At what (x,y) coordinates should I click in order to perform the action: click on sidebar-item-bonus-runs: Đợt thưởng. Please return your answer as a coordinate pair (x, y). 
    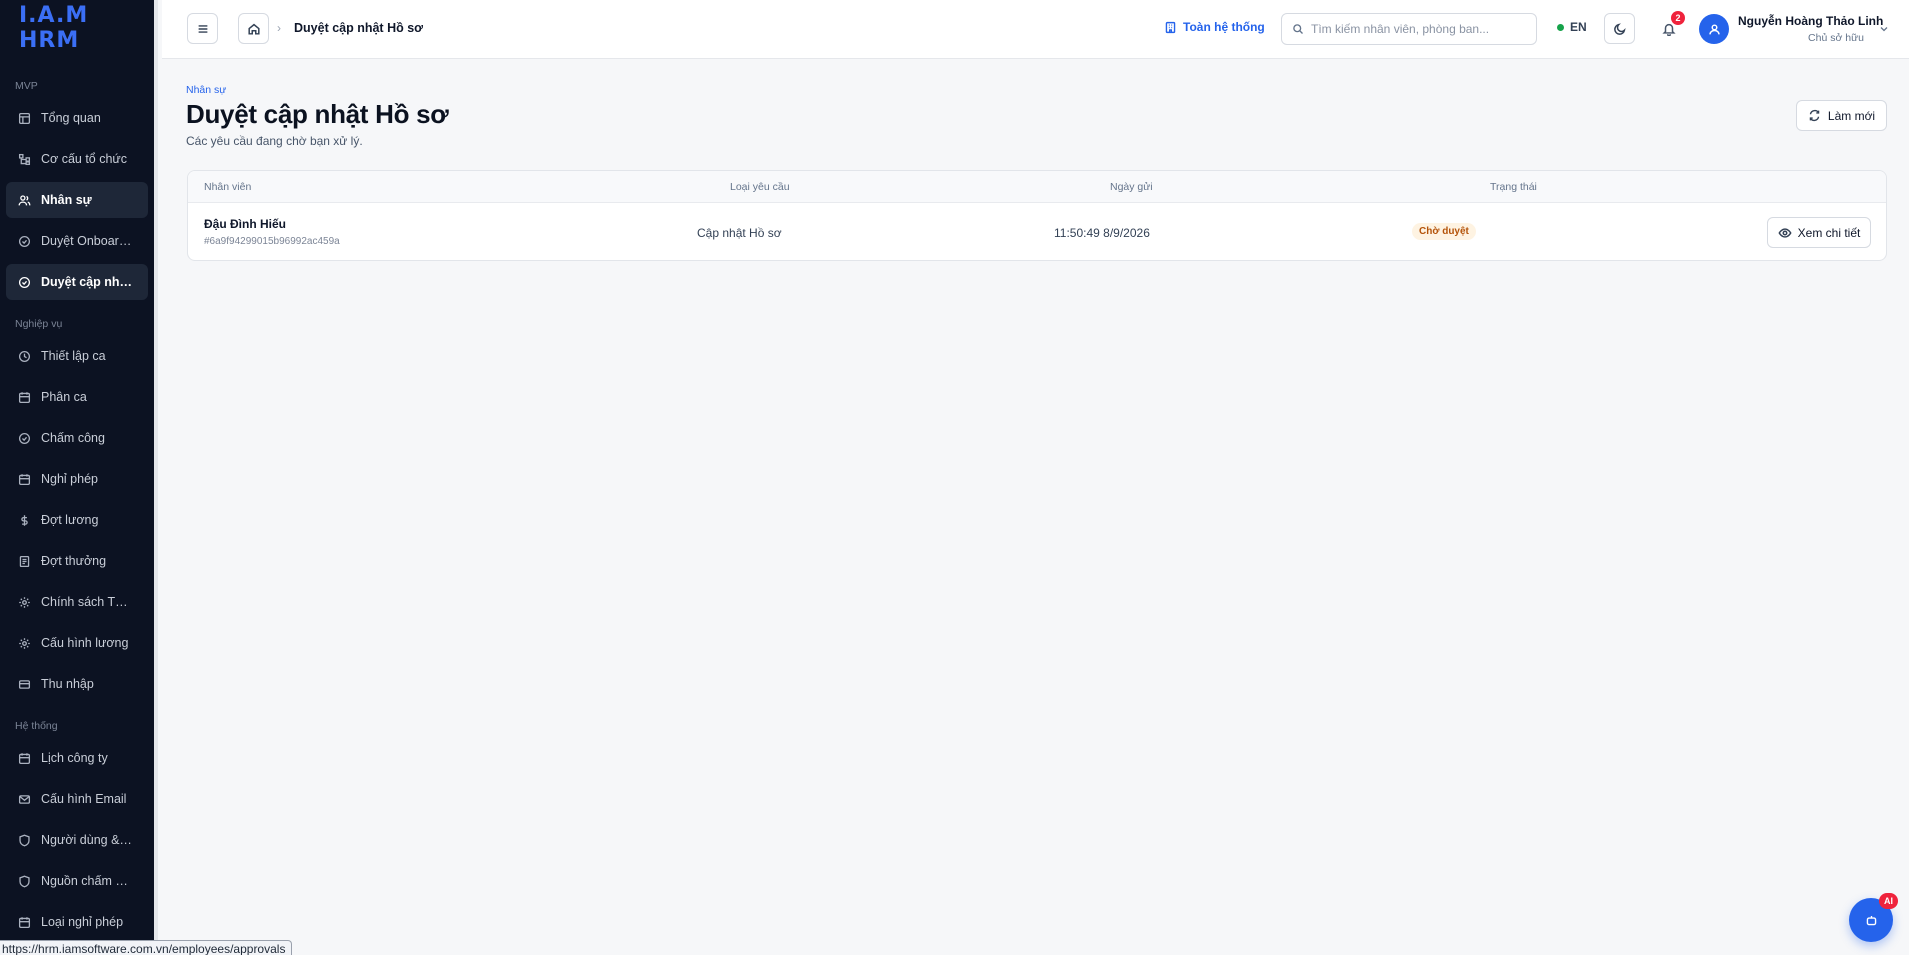
    Looking at the image, I should click on (77, 561).